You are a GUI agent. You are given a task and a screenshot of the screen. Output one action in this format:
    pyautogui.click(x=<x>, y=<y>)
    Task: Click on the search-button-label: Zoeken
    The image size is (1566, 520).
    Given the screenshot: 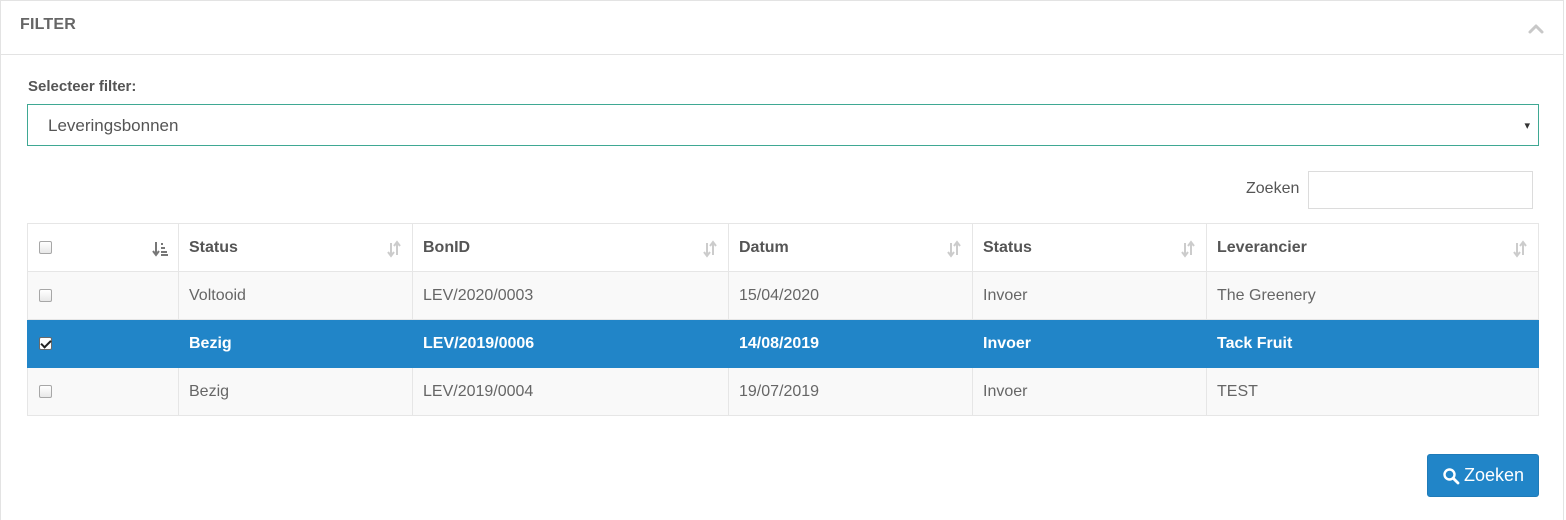 What is the action you would take?
    pyautogui.click(x=1494, y=475)
    